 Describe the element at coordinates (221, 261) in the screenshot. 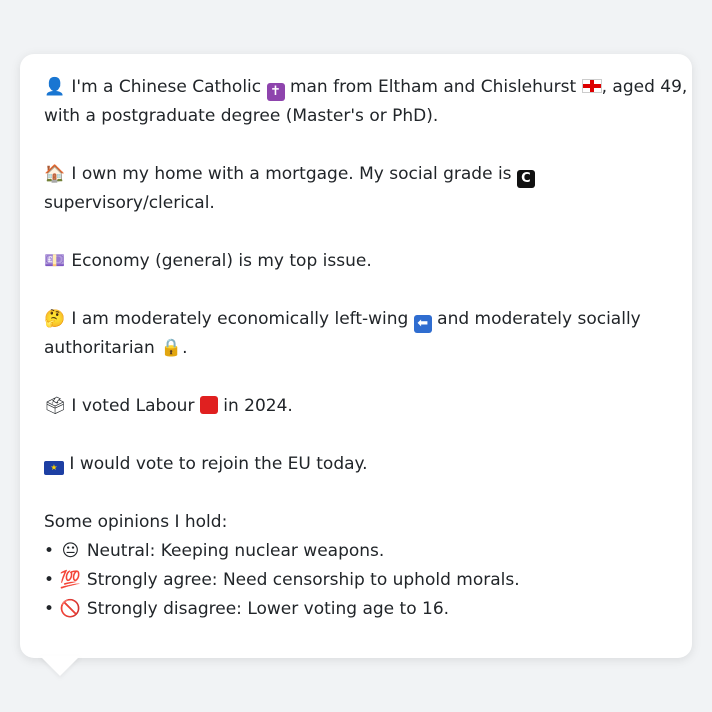

I see `issue-text: Economy (general) is my top issue.` at that location.